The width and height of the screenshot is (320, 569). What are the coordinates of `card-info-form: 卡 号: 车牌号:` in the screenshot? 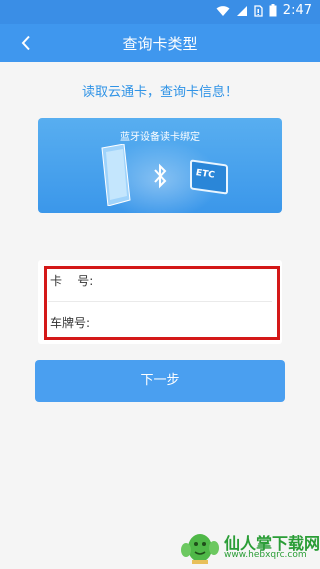 It's located at (160, 302).